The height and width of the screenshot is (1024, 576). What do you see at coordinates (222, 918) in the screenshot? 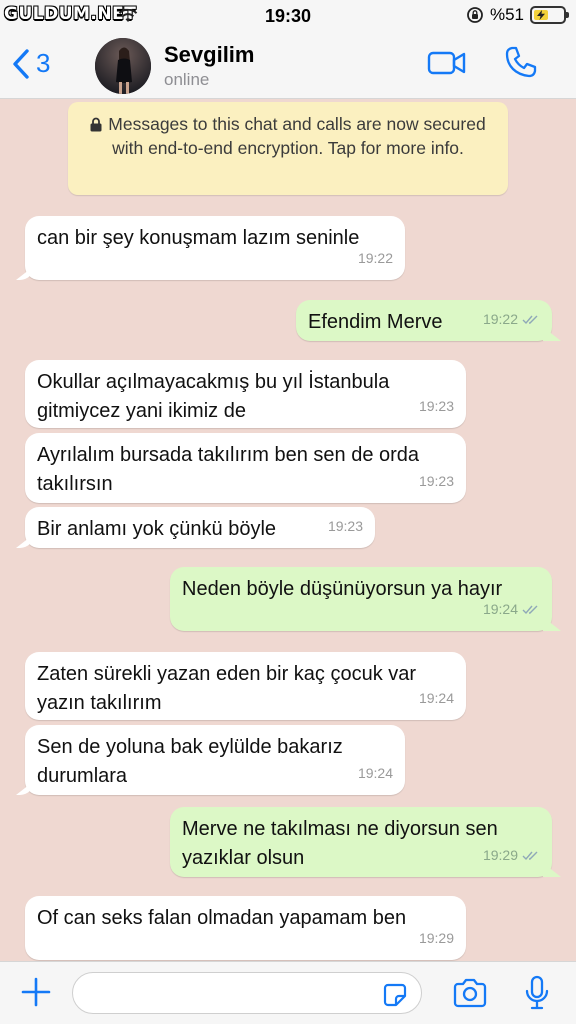
I see `message-text: Of can seks falan olmadan yapamam ben` at bounding box center [222, 918].